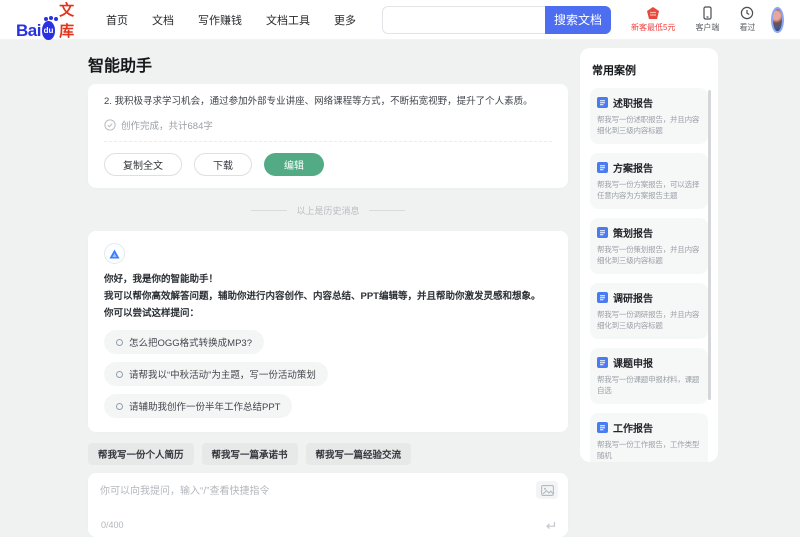 This screenshot has width=800, height=537. What do you see at coordinates (220, 20) in the screenshot?
I see `nav-item-write-earn: 写作赚钱` at bounding box center [220, 20].